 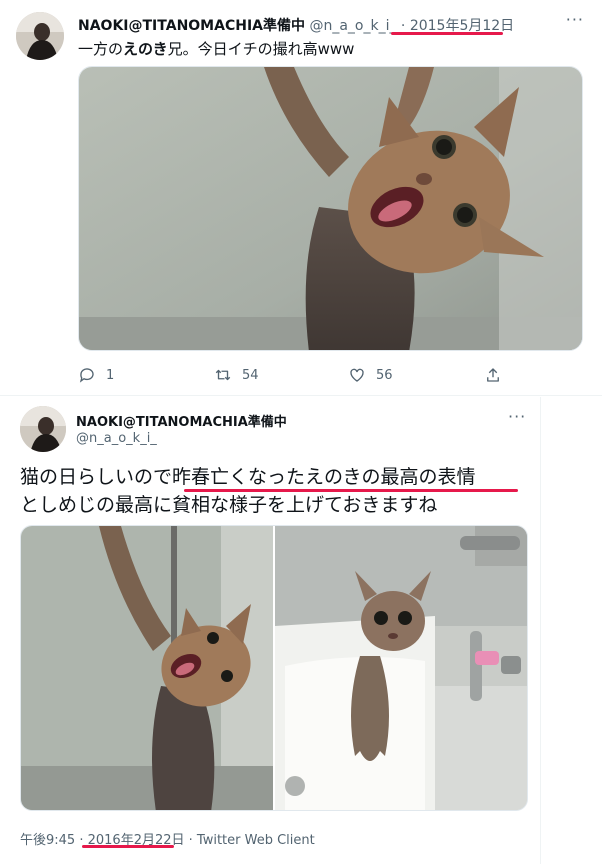 What do you see at coordinates (229, 505) in the screenshot?
I see `tweet-text-line-2: としめじの最高に貧相な様子を上げておきますね` at bounding box center [229, 505].